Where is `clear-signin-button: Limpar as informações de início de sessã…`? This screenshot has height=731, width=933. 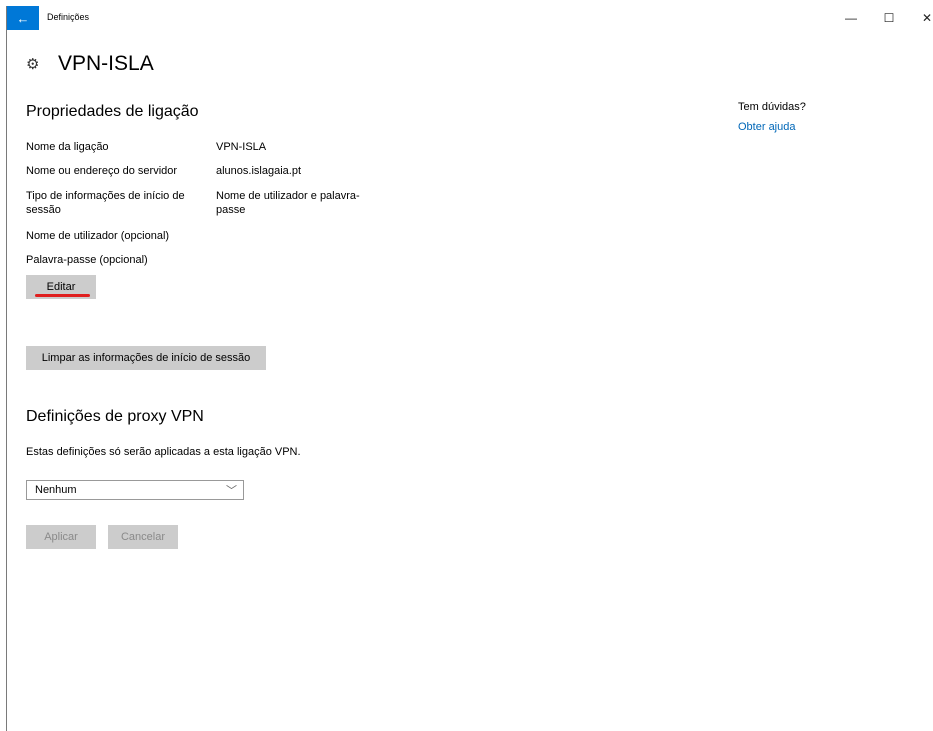 clear-signin-button: Limpar as informações de início de sessã… is located at coordinates (146, 358).